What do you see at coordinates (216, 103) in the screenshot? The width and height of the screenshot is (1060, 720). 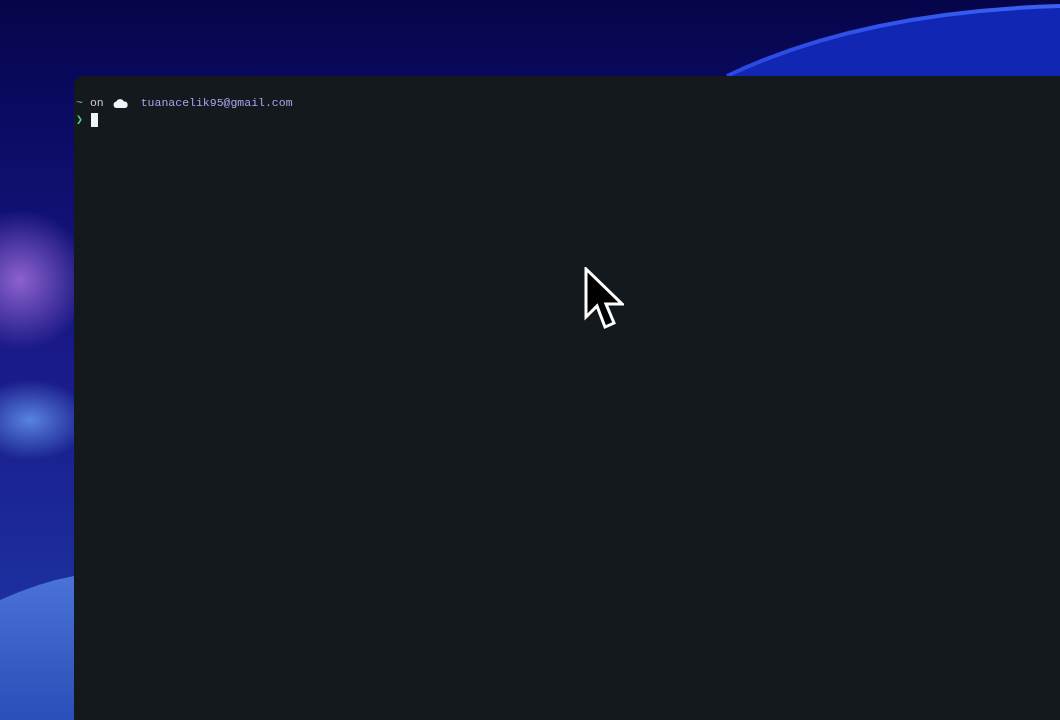 I see `account-email: tuanacelik95@gmail.com` at bounding box center [216, 103].